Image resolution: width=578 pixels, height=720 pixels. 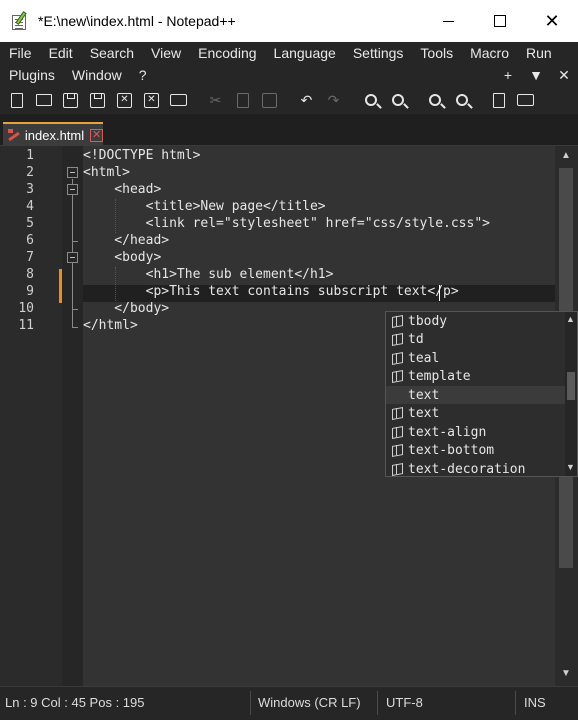 What do you see at coordinates (476, 358) in the screenshot?
I see `autocomplete-item: teal` at bounding box center [476, 358].